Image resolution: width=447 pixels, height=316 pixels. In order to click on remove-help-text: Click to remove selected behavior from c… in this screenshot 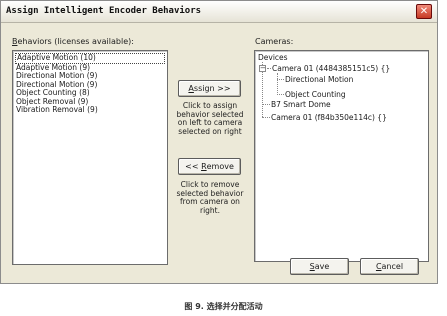, I will do `click(210, 197)`.